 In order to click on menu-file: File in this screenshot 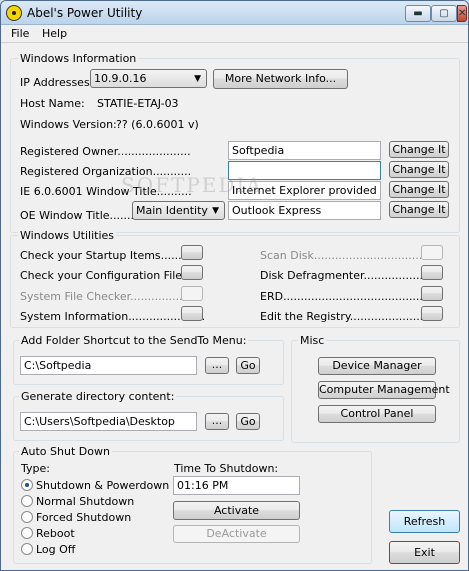, I will do `click(20, 33)`.